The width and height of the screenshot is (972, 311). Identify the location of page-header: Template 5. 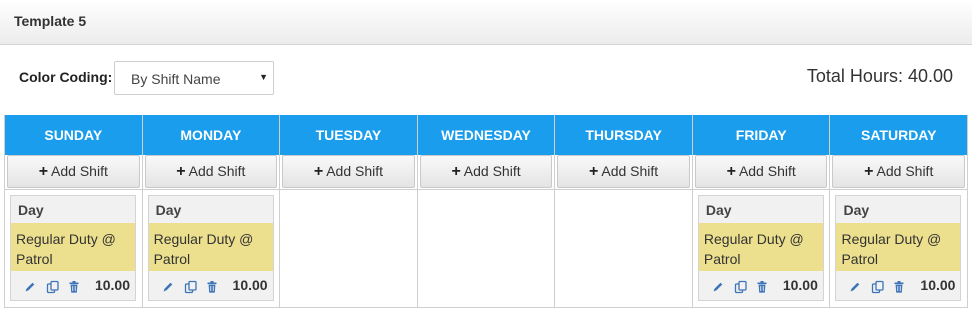
(486, 22).